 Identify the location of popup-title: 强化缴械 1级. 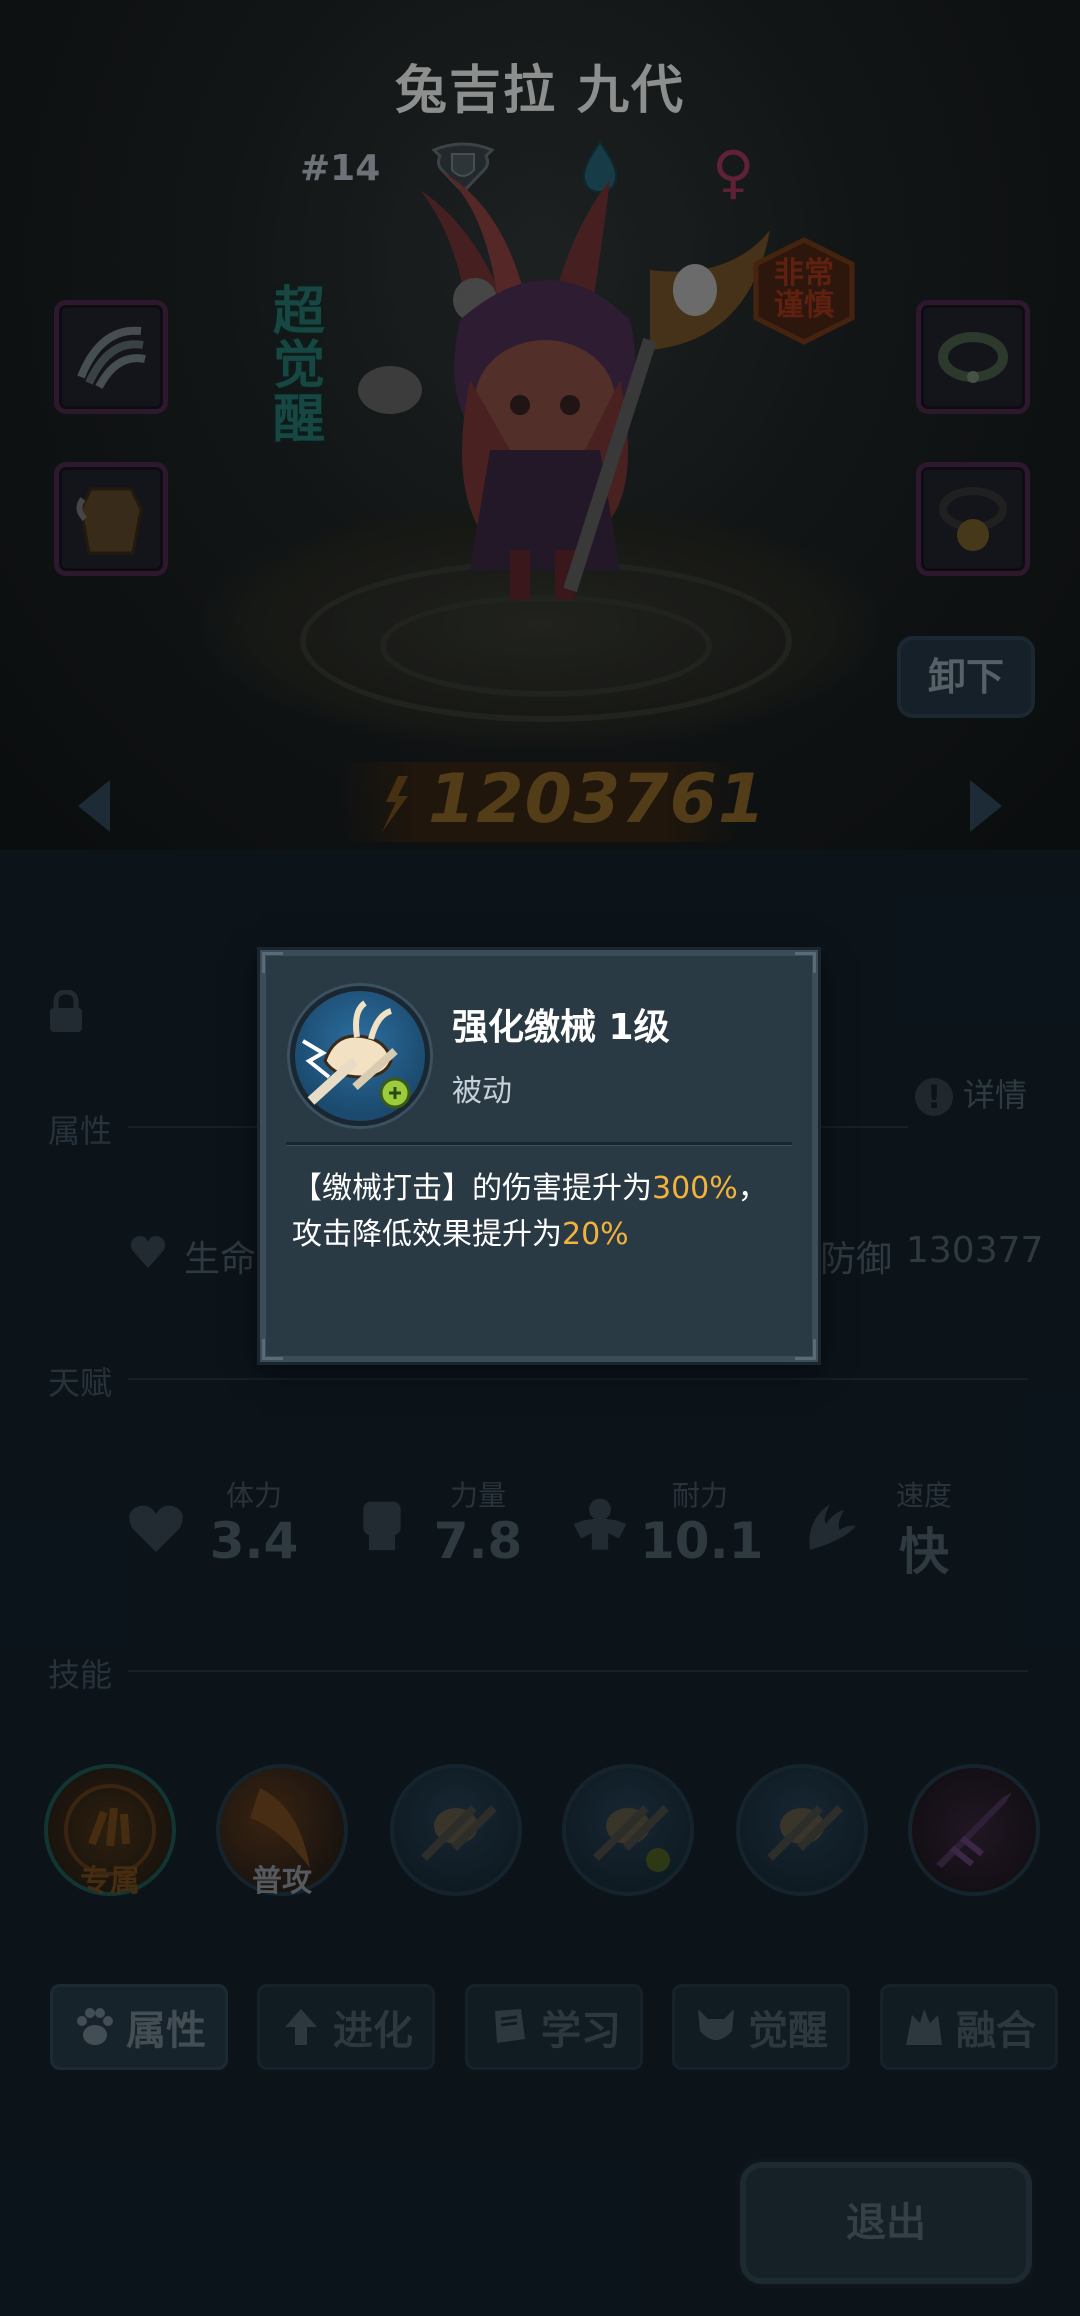
(561, 1027).